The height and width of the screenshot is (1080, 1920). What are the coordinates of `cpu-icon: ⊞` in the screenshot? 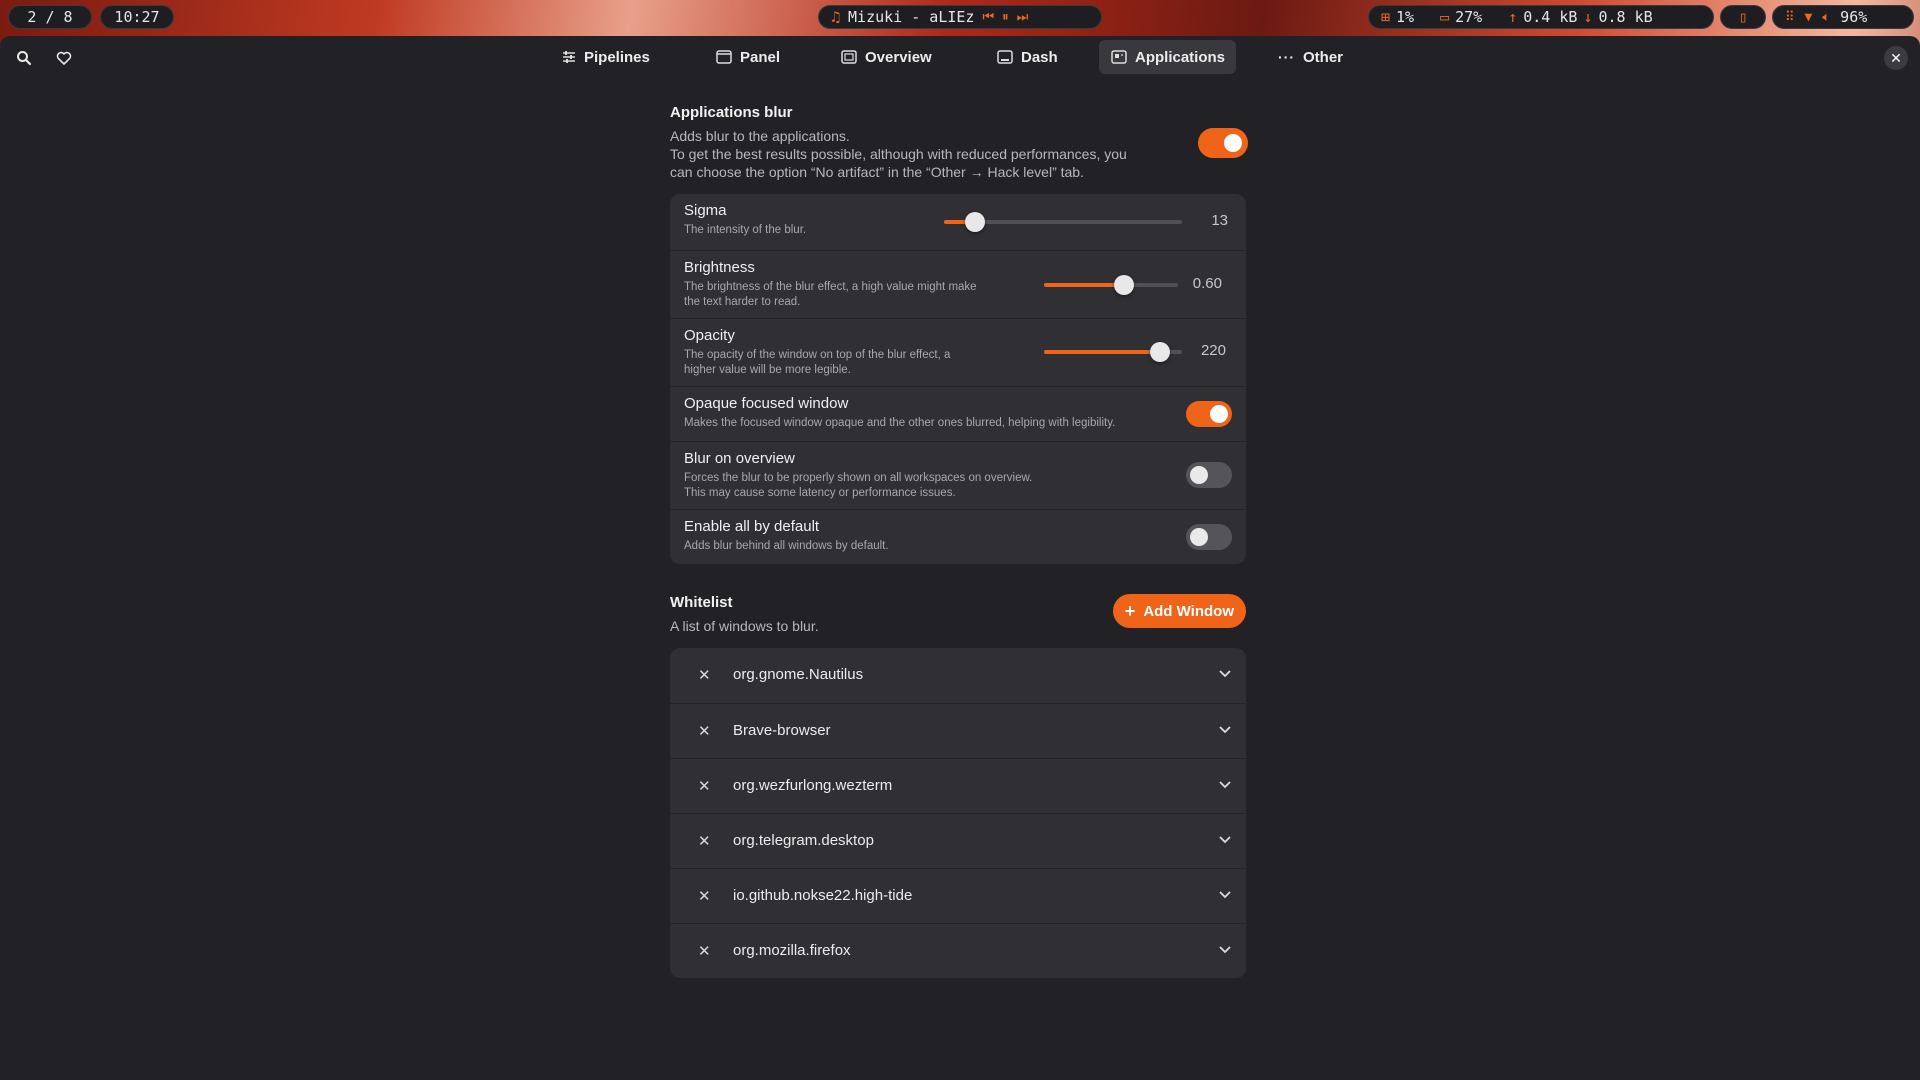 It's located at (1386, 17).